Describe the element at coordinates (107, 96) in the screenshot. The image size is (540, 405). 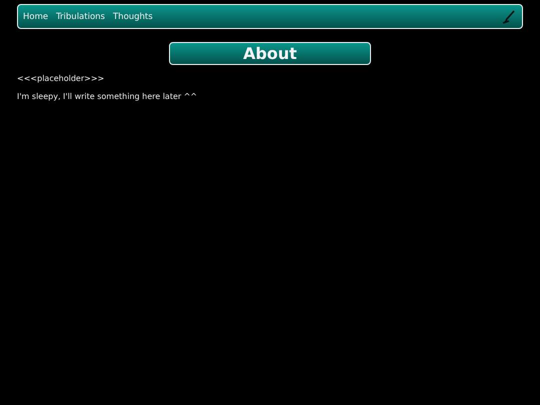
I see `paragraph: I'm sleepy, I'll write something here later ^^` at that location.